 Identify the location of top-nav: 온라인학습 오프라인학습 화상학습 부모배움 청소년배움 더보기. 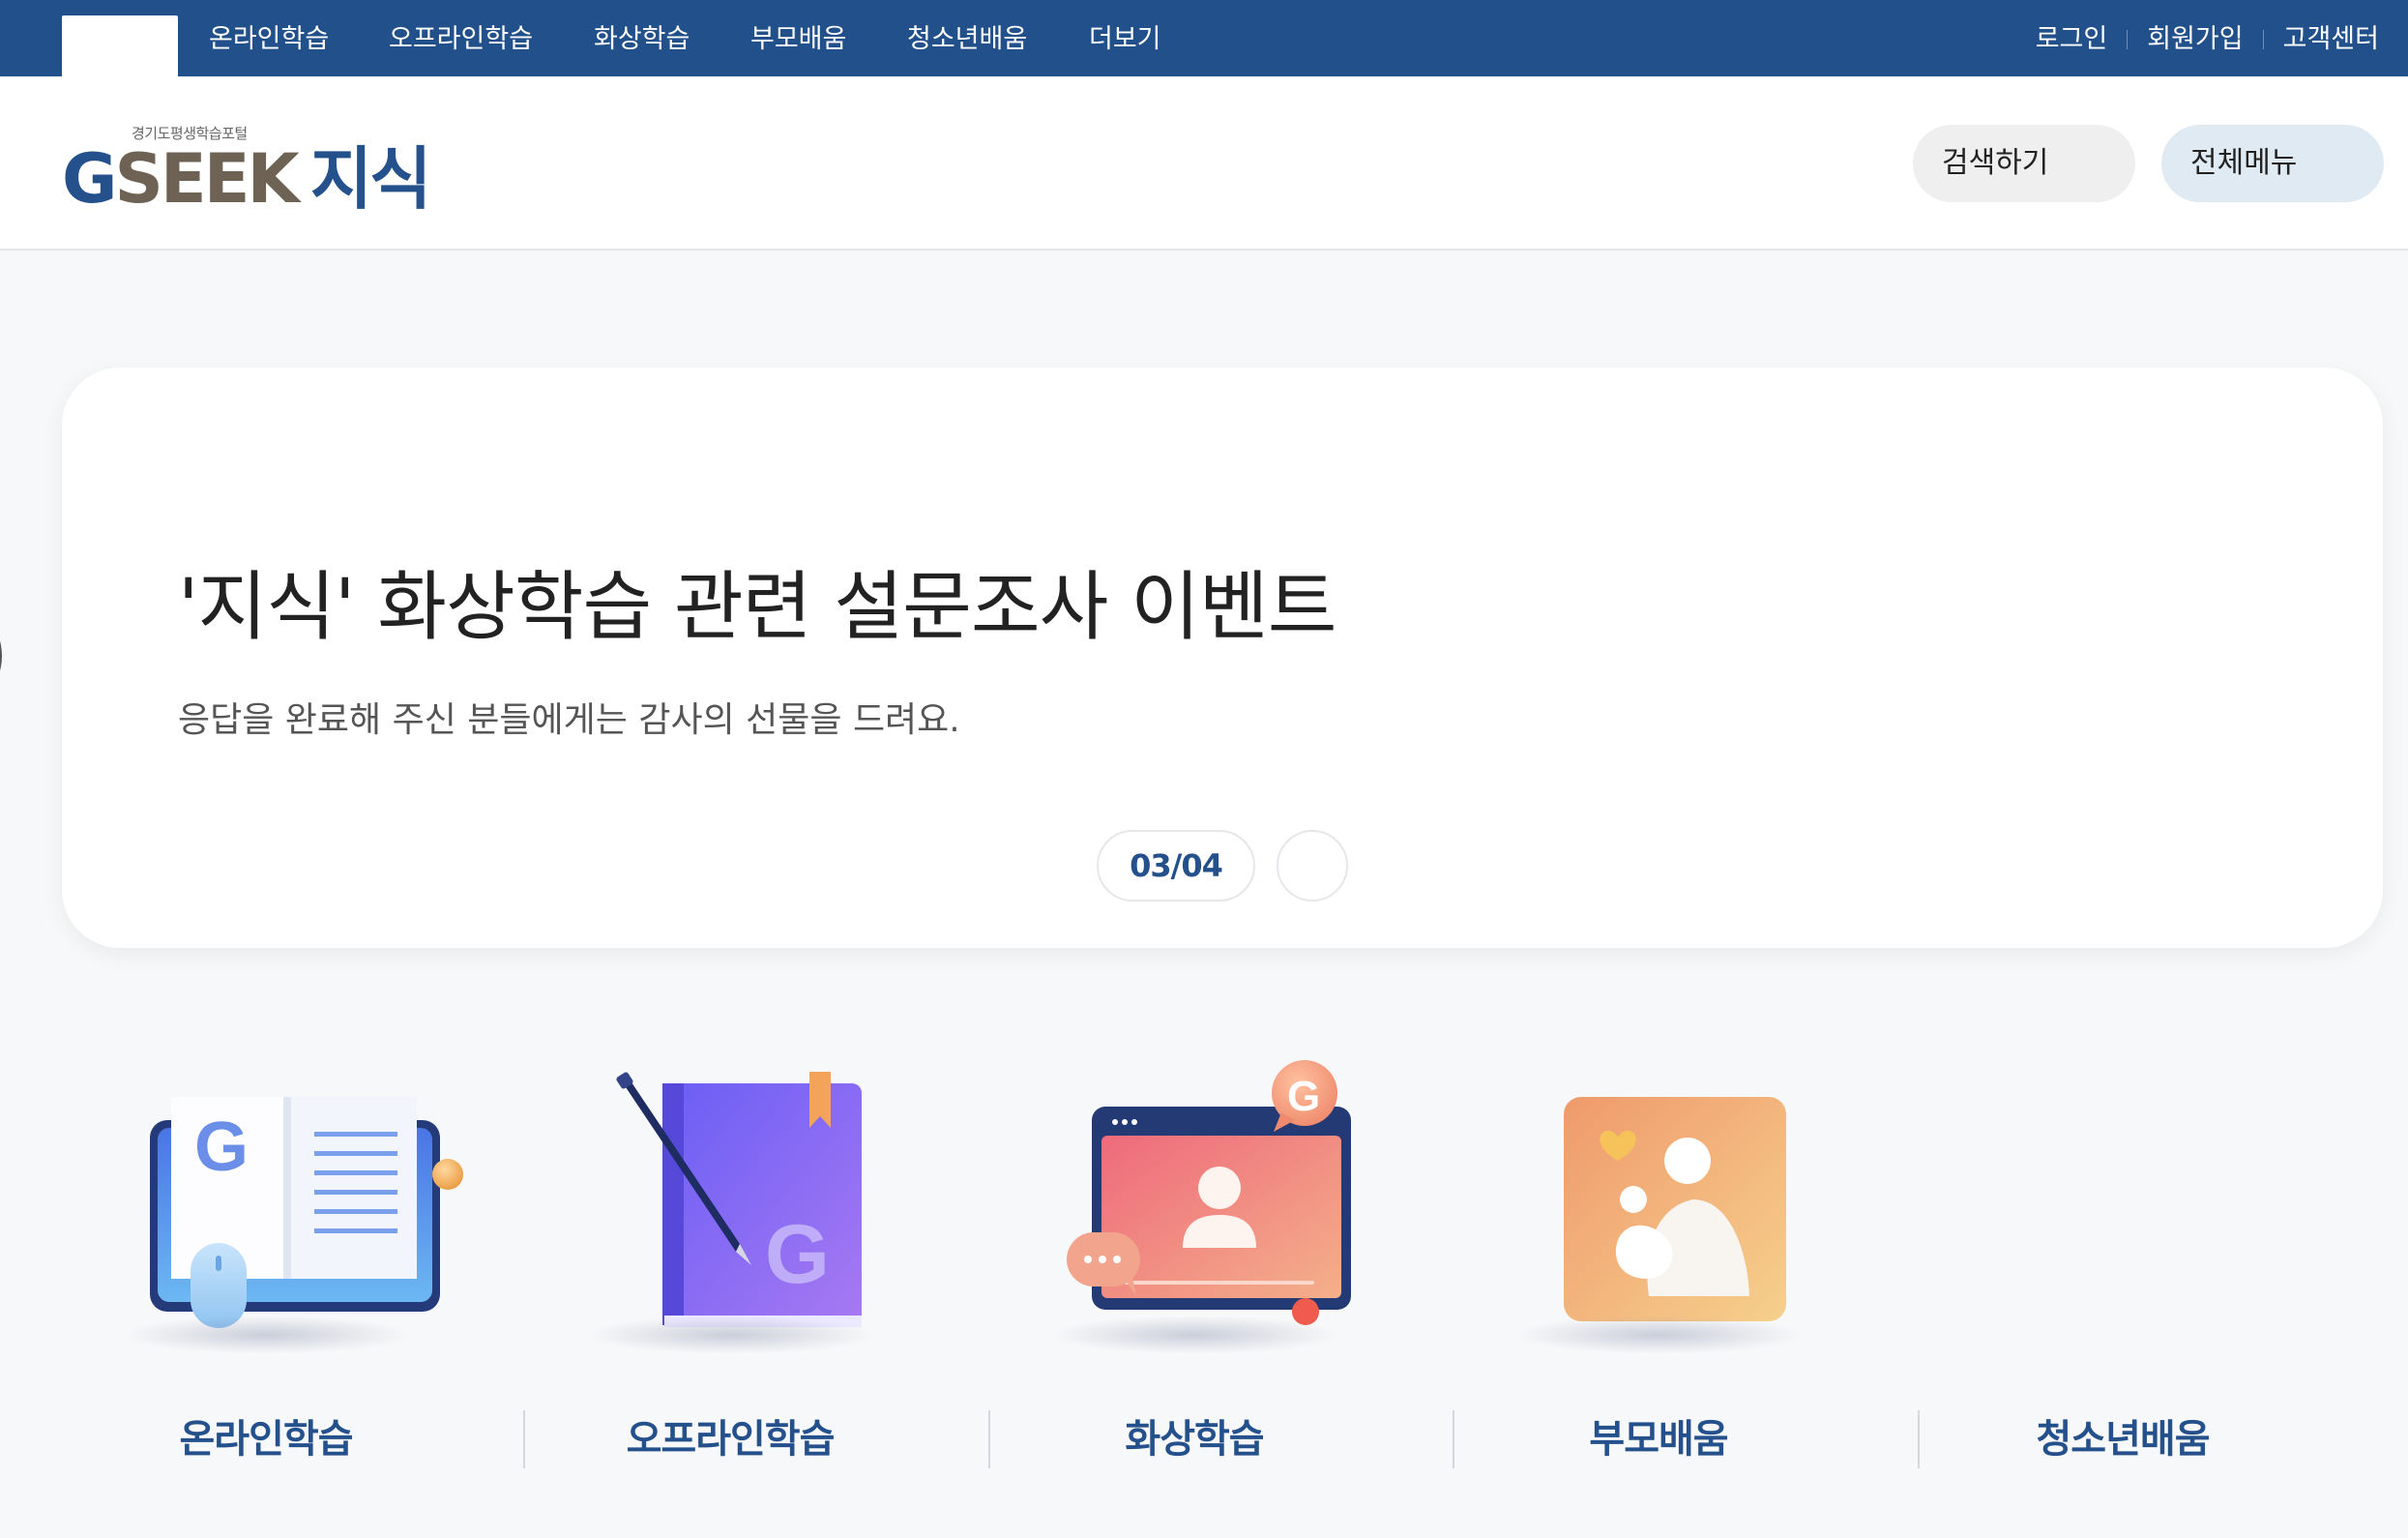
(628, 38).